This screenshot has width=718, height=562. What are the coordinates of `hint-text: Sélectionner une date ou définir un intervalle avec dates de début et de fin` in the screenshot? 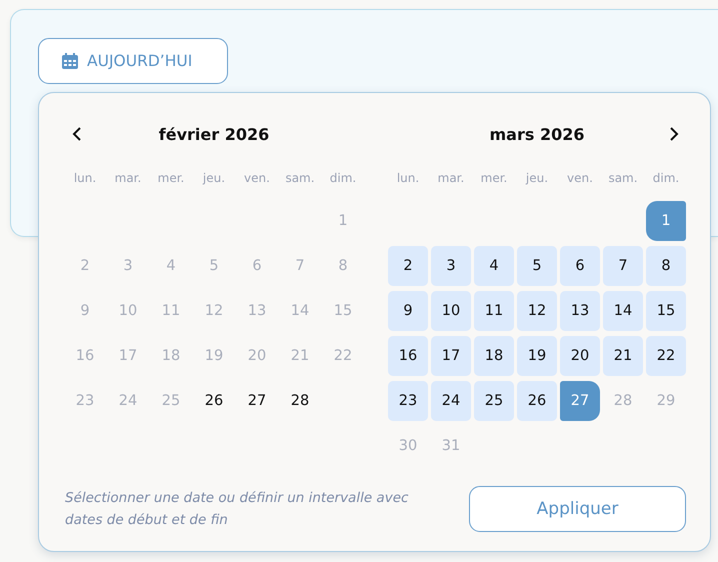 It's located at (237, 509).